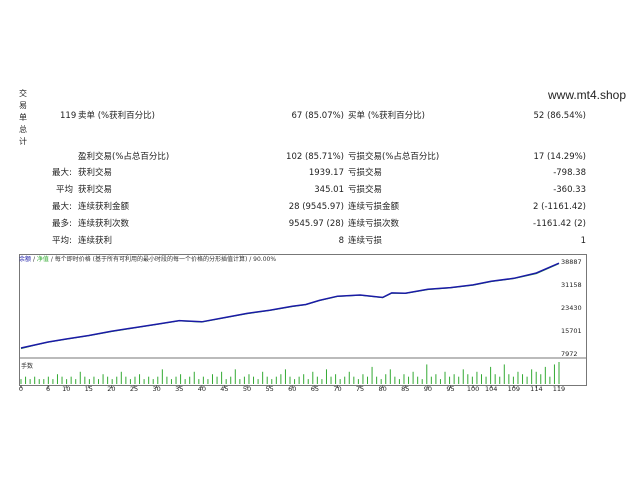 This screenshot has width=640, height=480. Describe the element at coordinates (269, 389) in the screenshot. I see `x-tick-label: 55` at that location.